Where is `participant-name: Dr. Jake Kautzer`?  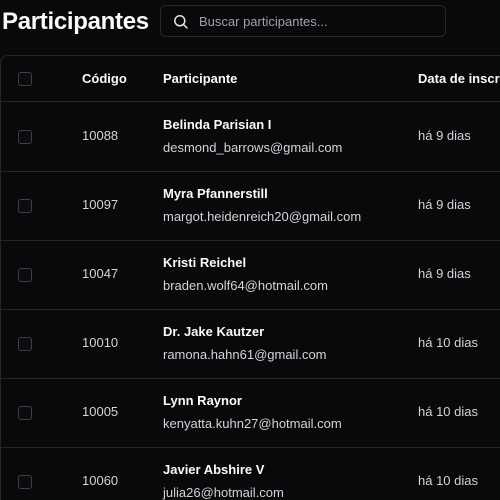
participant-name: Dr. Jake Kautzer is located at coordinates (214, 331).